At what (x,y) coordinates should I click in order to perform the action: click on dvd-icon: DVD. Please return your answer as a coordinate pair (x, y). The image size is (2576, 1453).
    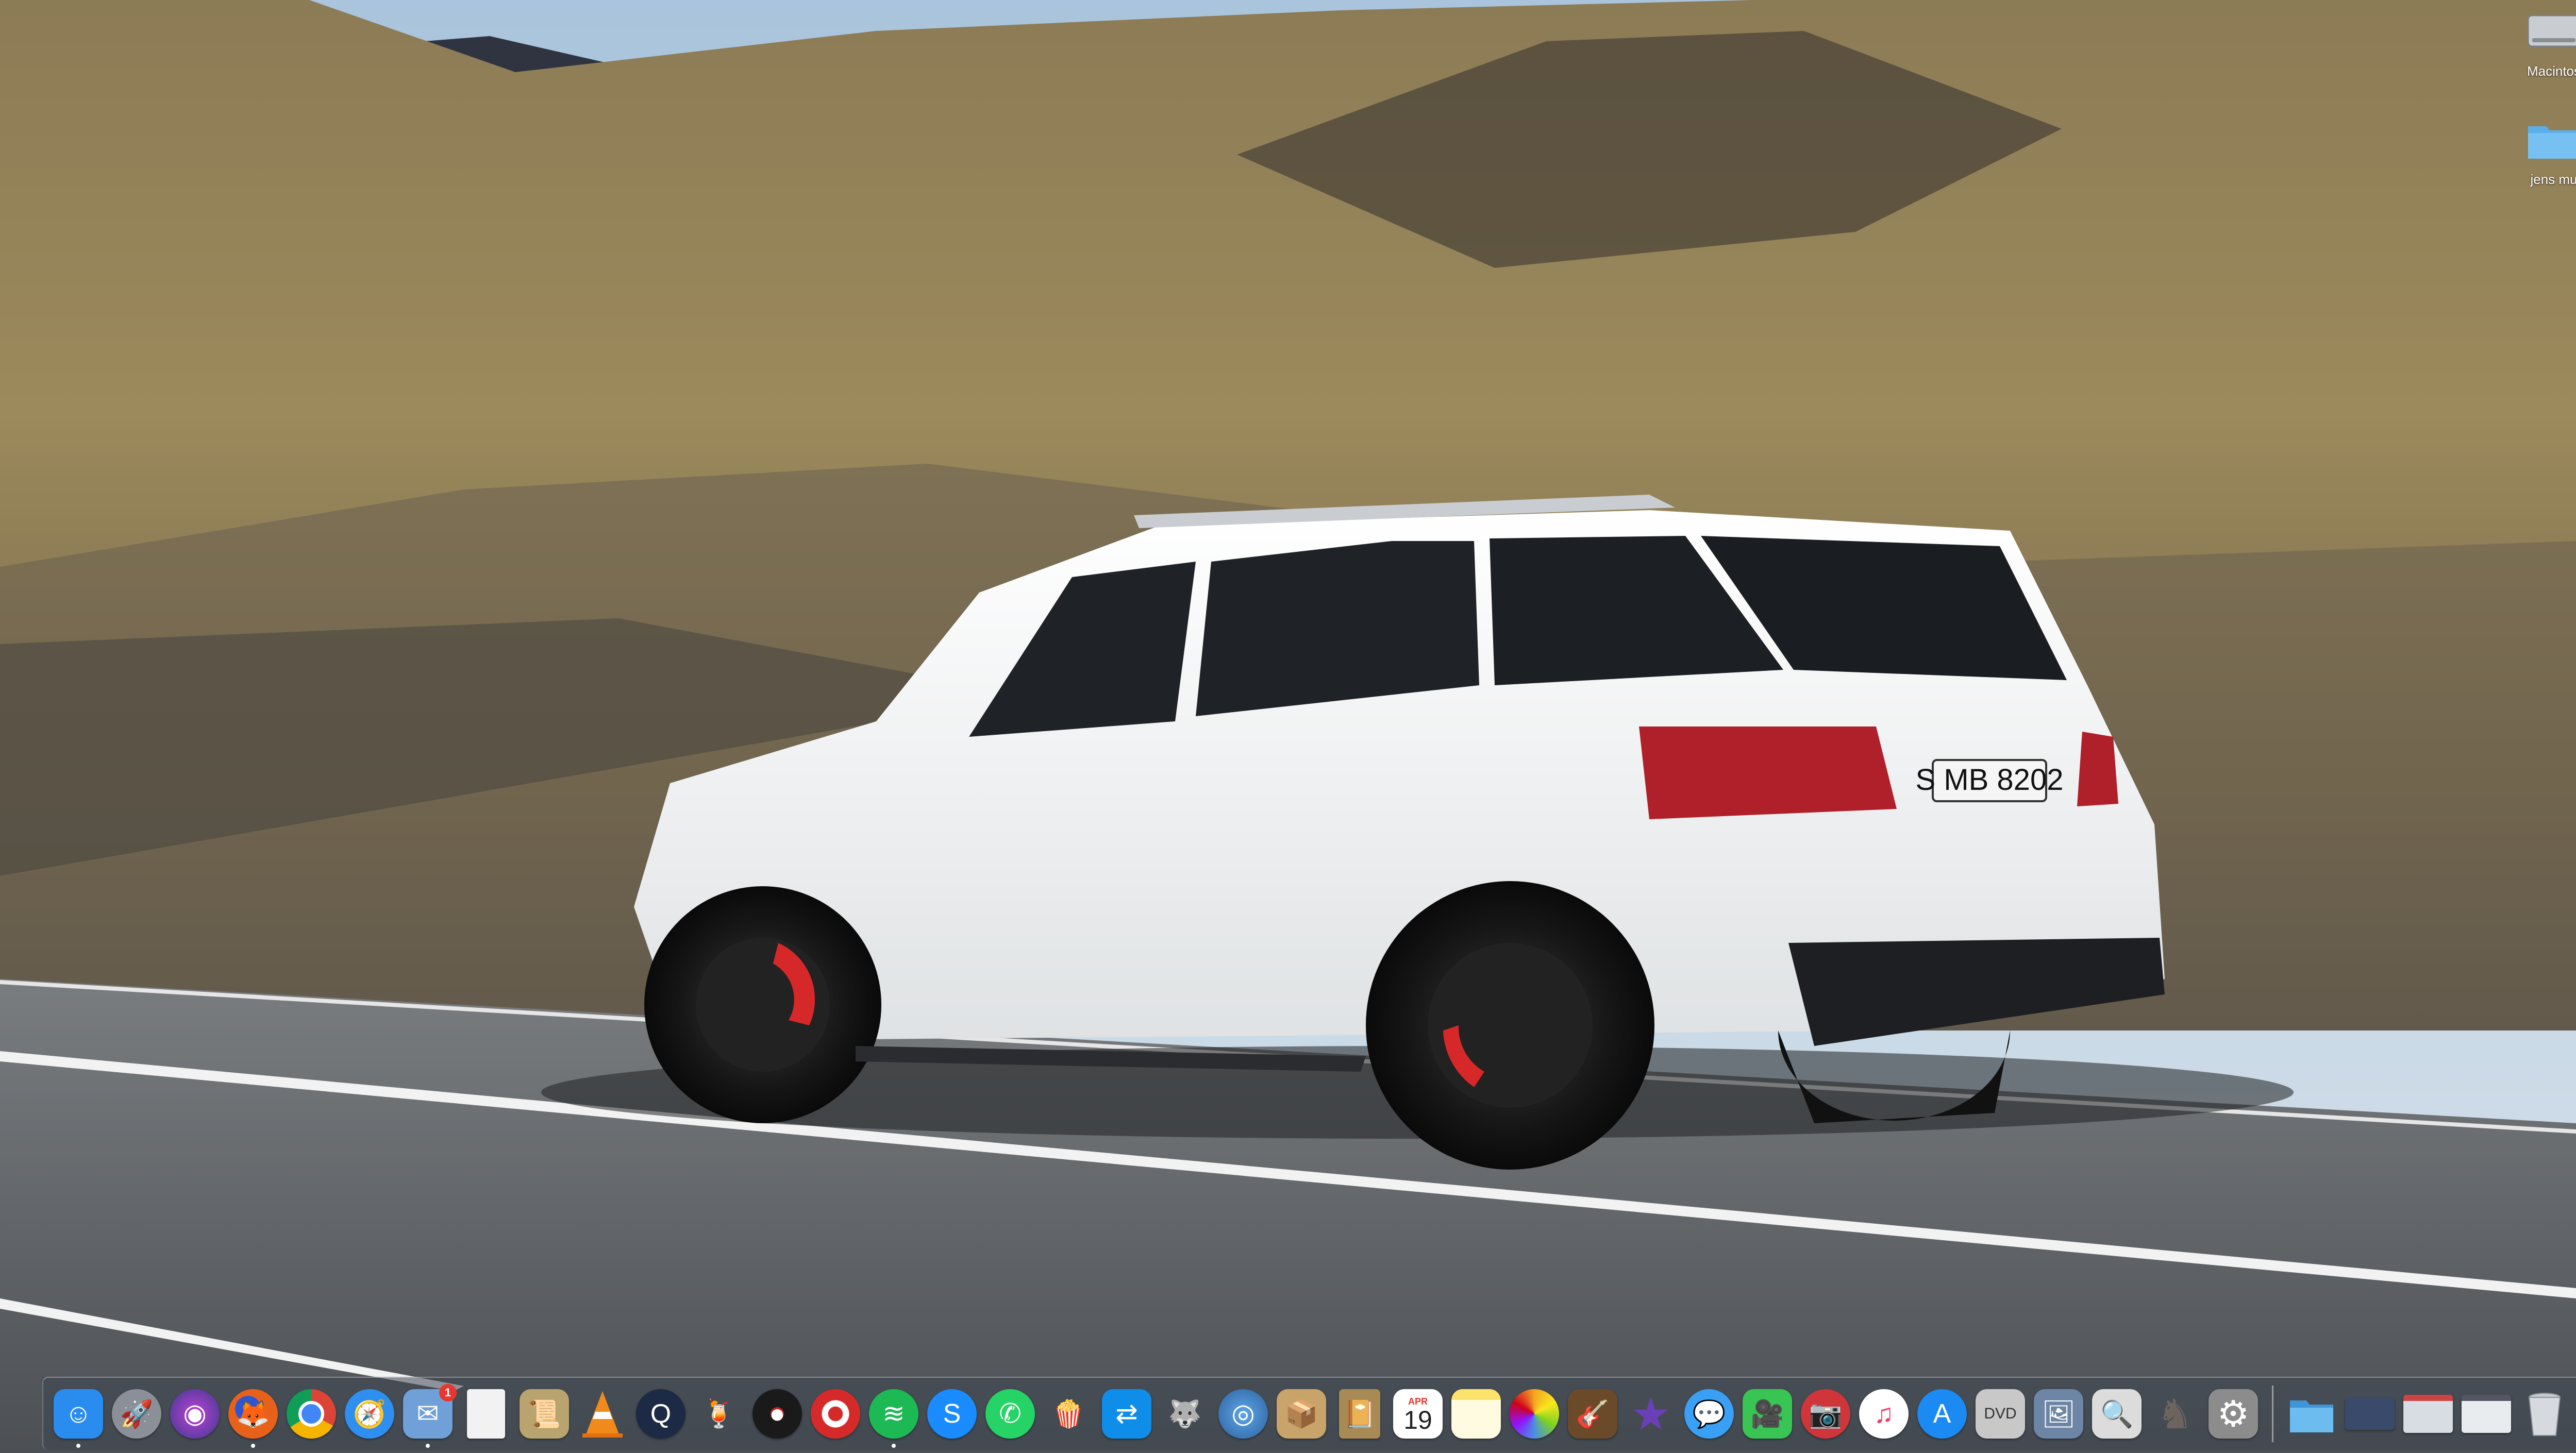
    Looking at the image, I should click on (2000, 1414).